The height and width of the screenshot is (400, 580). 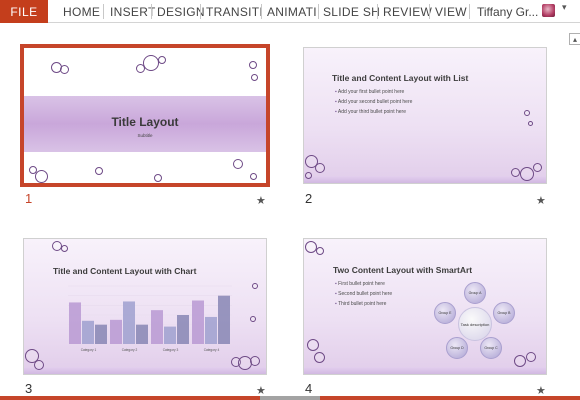 I want to click on smartart-node: Group D, so click(x=457, y=348).